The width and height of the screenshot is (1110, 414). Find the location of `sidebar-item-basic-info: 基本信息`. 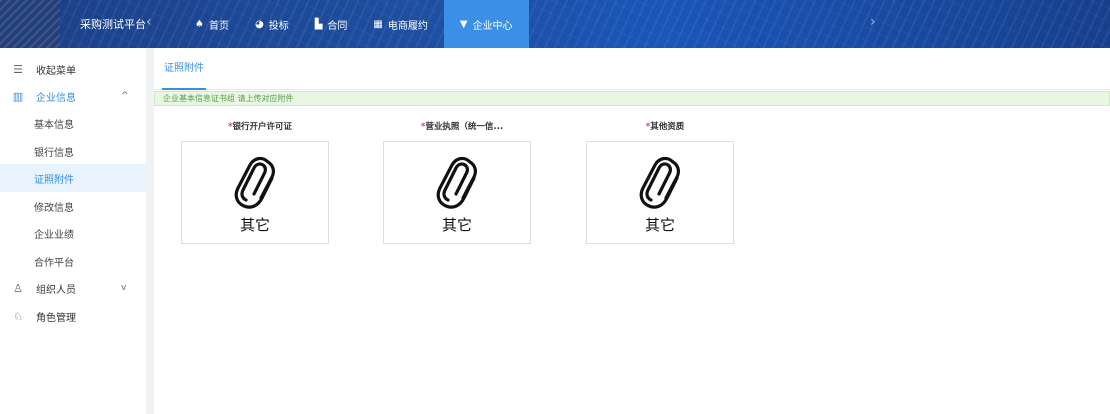

sidebar-item-basic-info: 基本信息 is located at coordinates (73, 123).